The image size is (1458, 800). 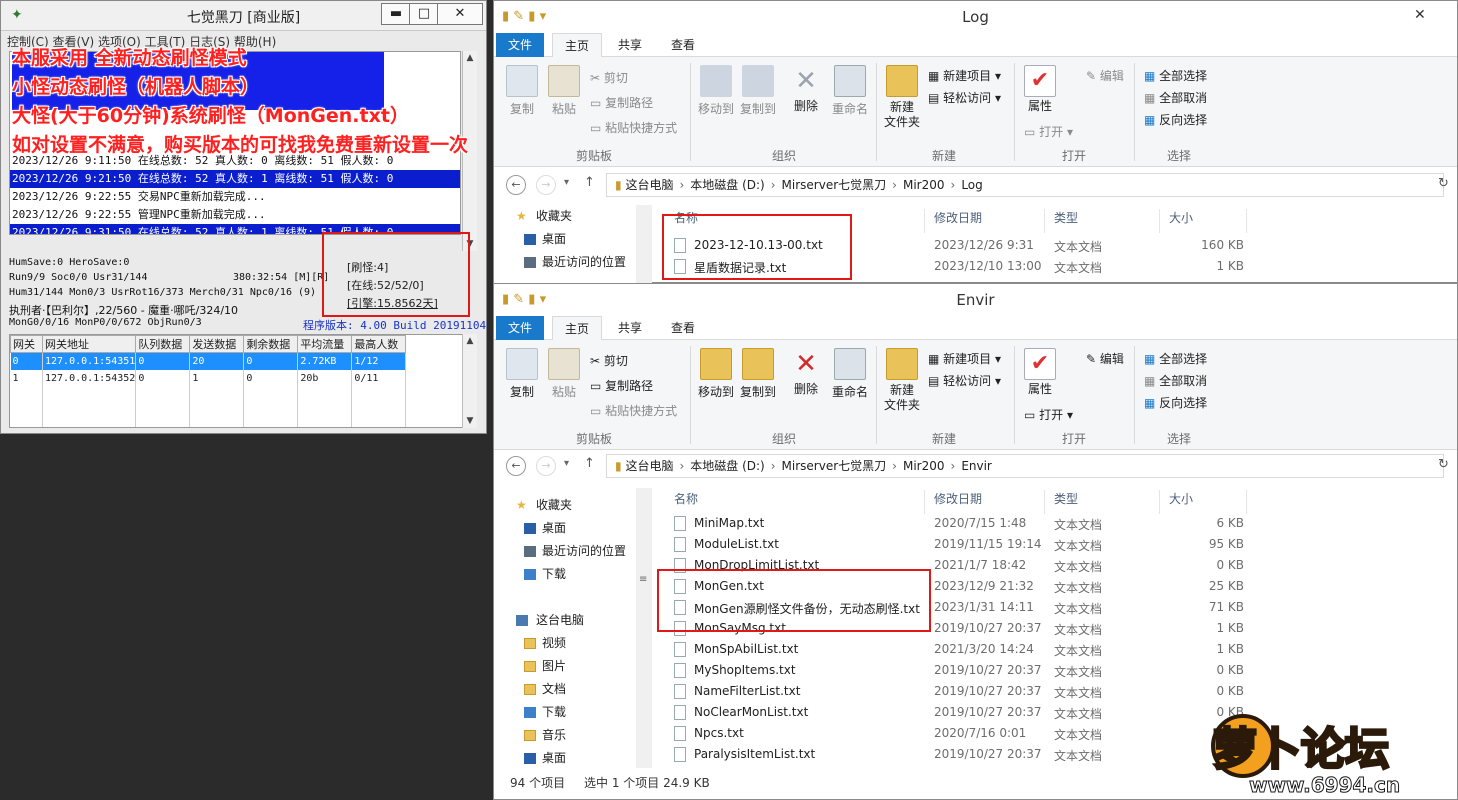 I want to click on gateway-row: 0 127.0.0.1:54351 0 20 0 2.72KB 1/12, so click(x=208, y=361).